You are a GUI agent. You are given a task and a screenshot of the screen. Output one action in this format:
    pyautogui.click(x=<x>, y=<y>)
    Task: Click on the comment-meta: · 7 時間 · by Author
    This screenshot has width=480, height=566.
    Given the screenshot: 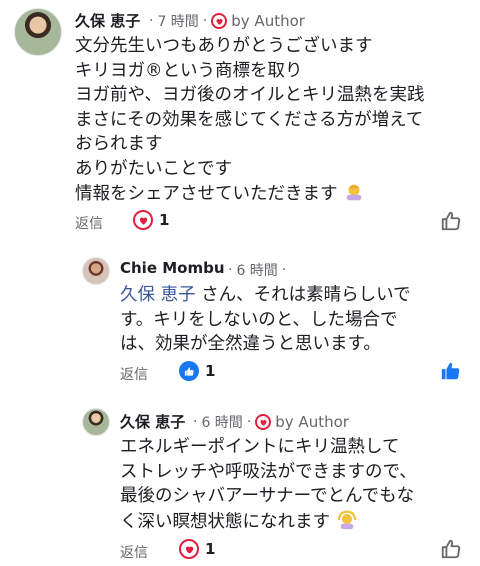 What is the action you would take?
    pyautogui.click(x=227, y=21)
    